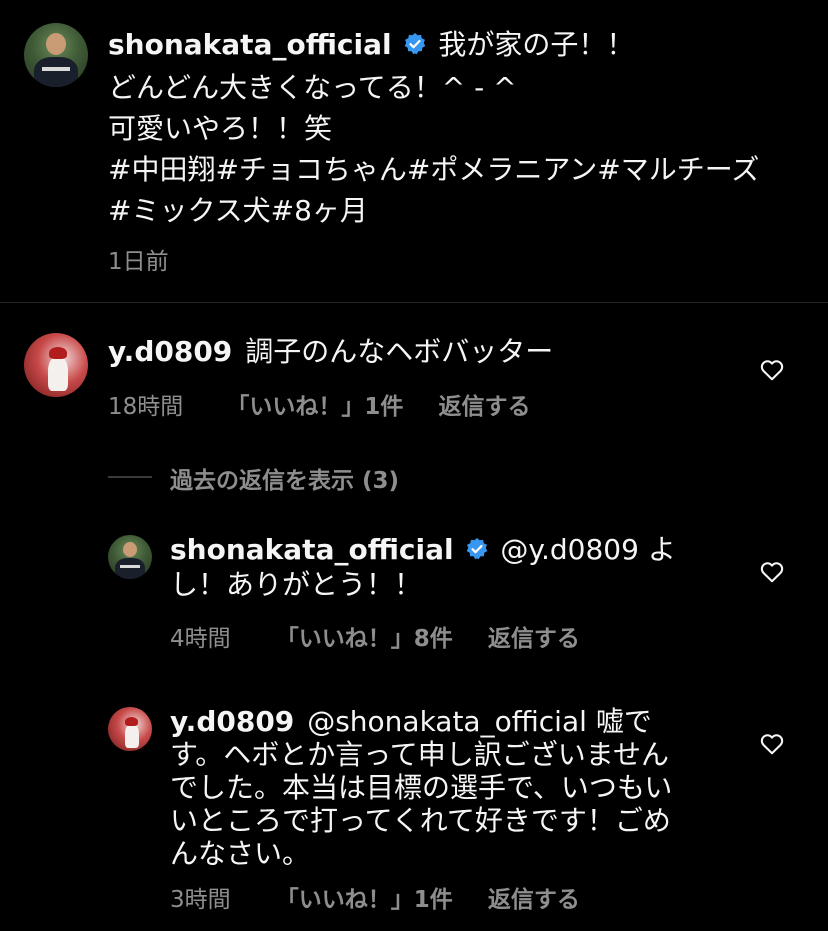 This screenshot has width=828, height=931. Describe the element at coordinates (772, 744) in the screenshot. I see `reply-2-heart-icon` at that location.